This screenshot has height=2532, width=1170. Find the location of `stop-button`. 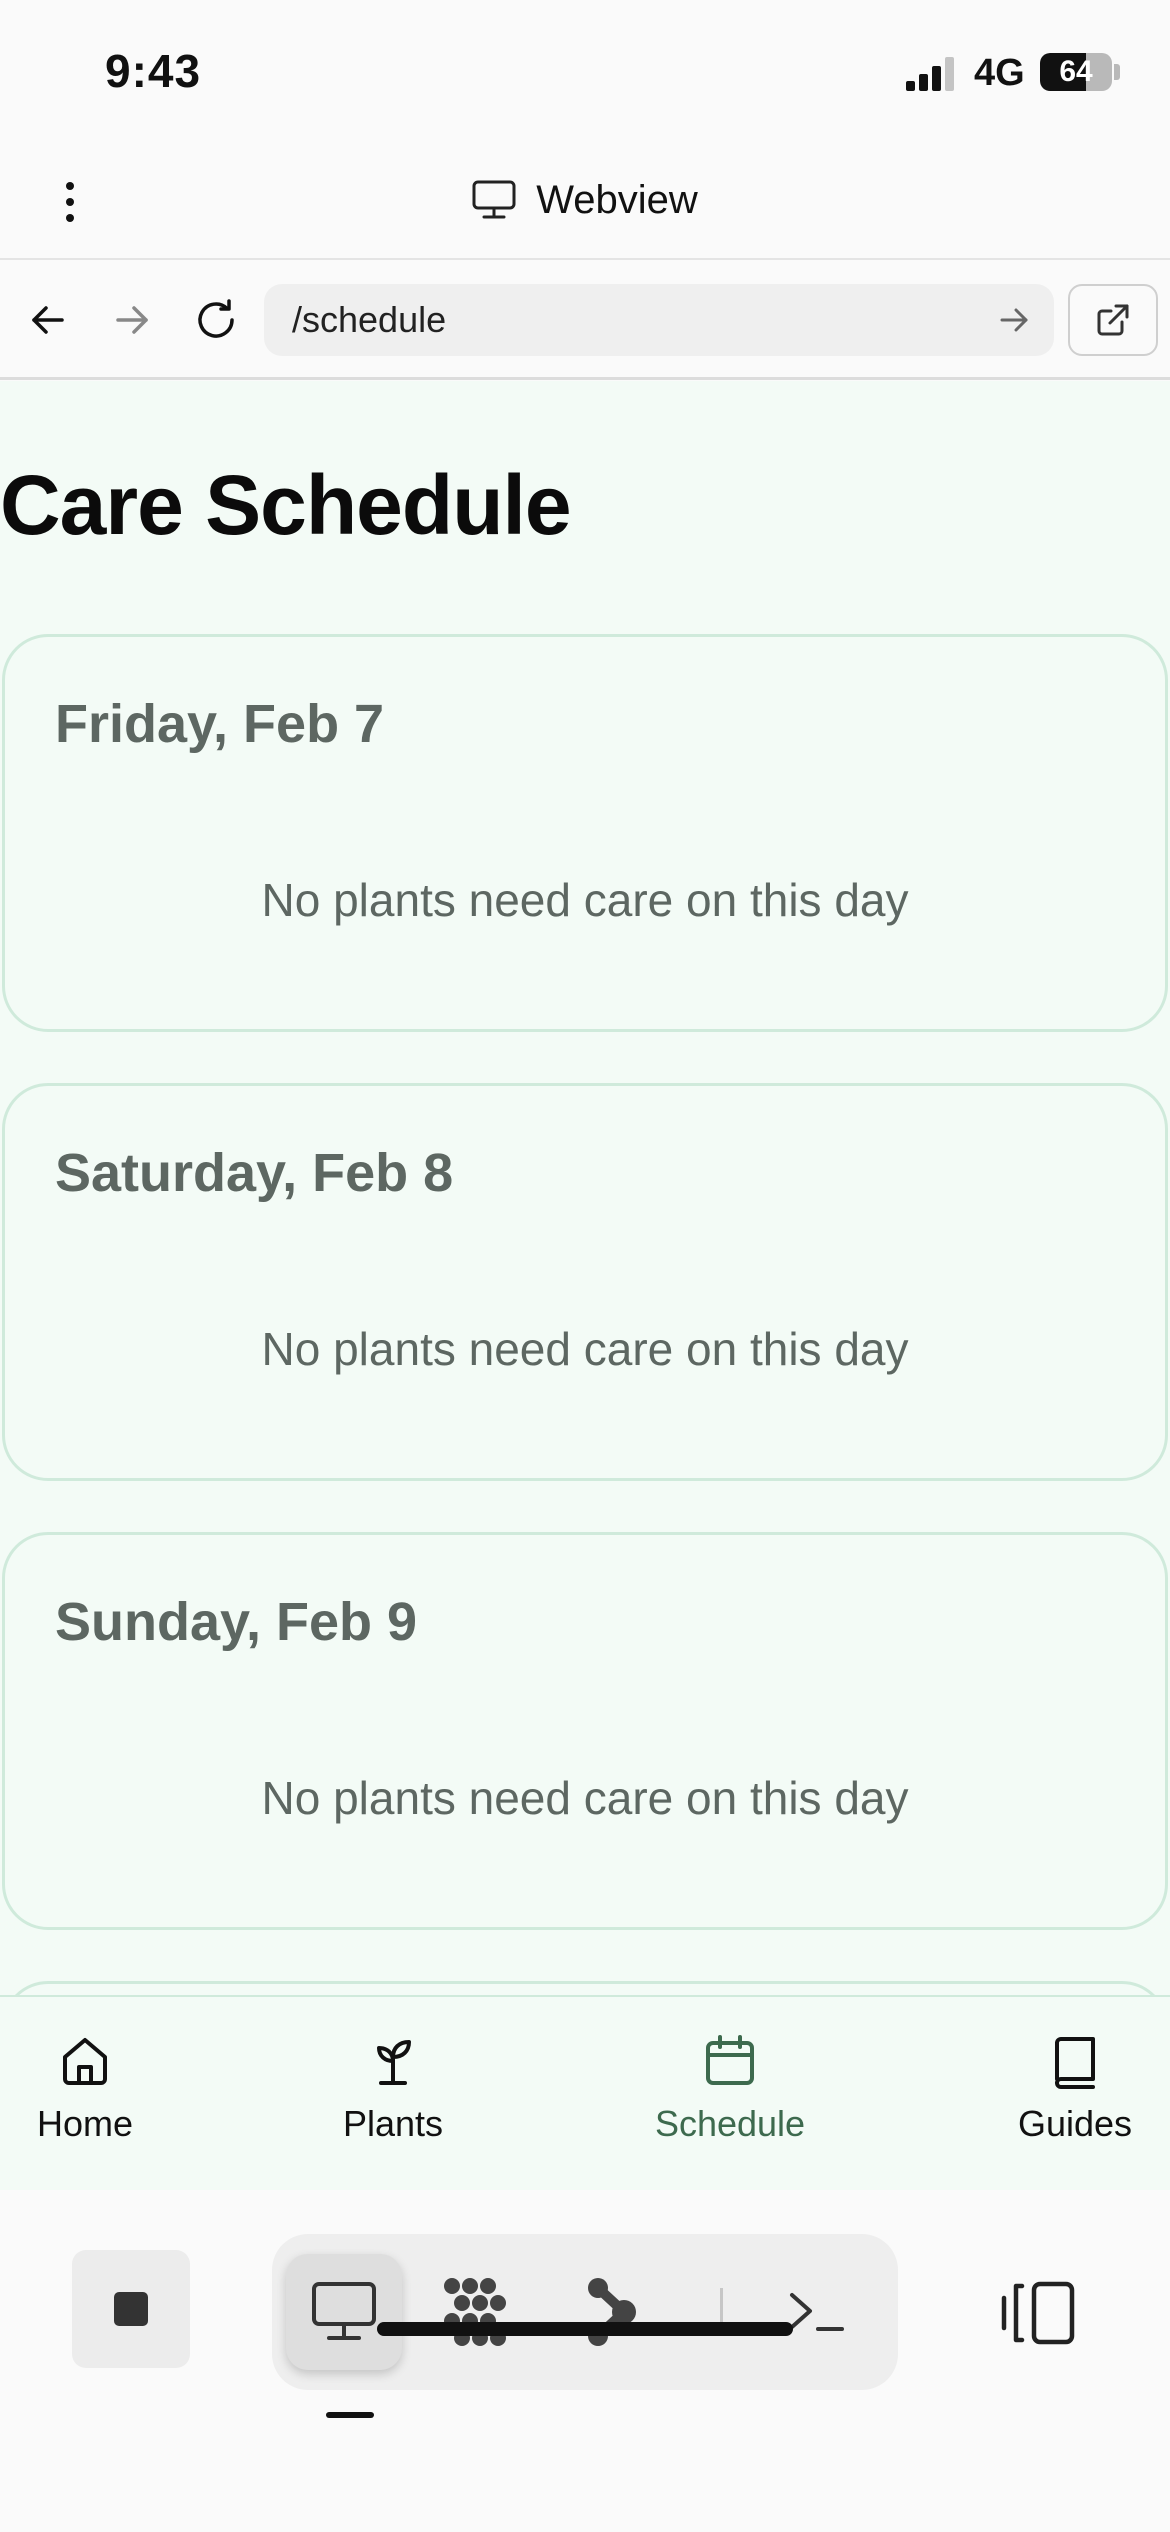

stop-button is located at coordinates (131, 2309).